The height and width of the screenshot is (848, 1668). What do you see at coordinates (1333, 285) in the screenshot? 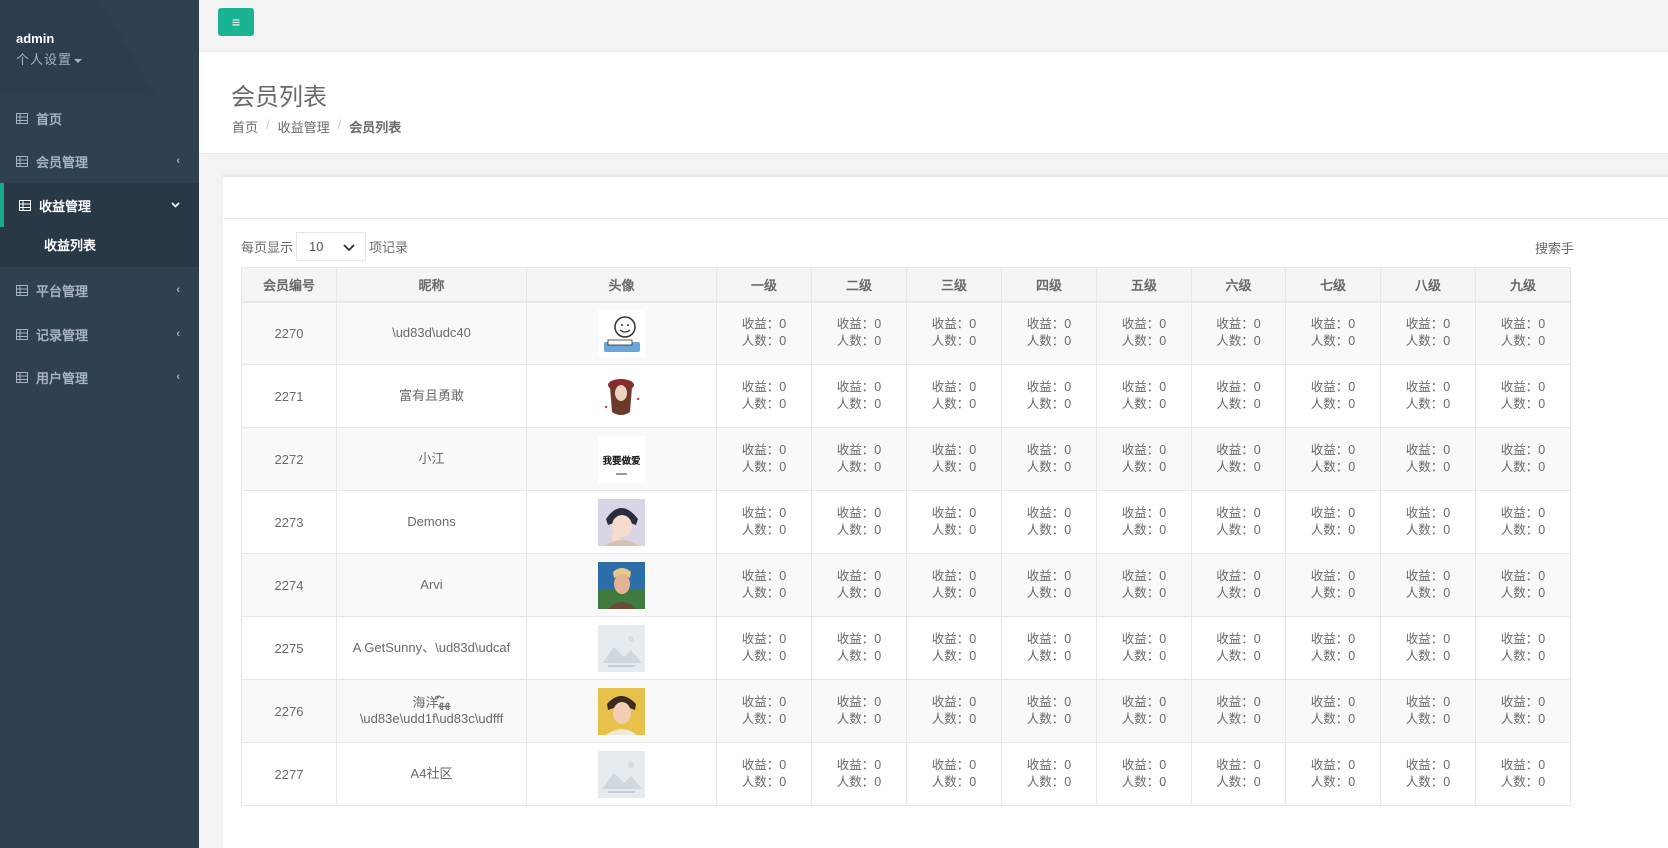
I see `column-header: 七级` at bounding box center [1333, 285].